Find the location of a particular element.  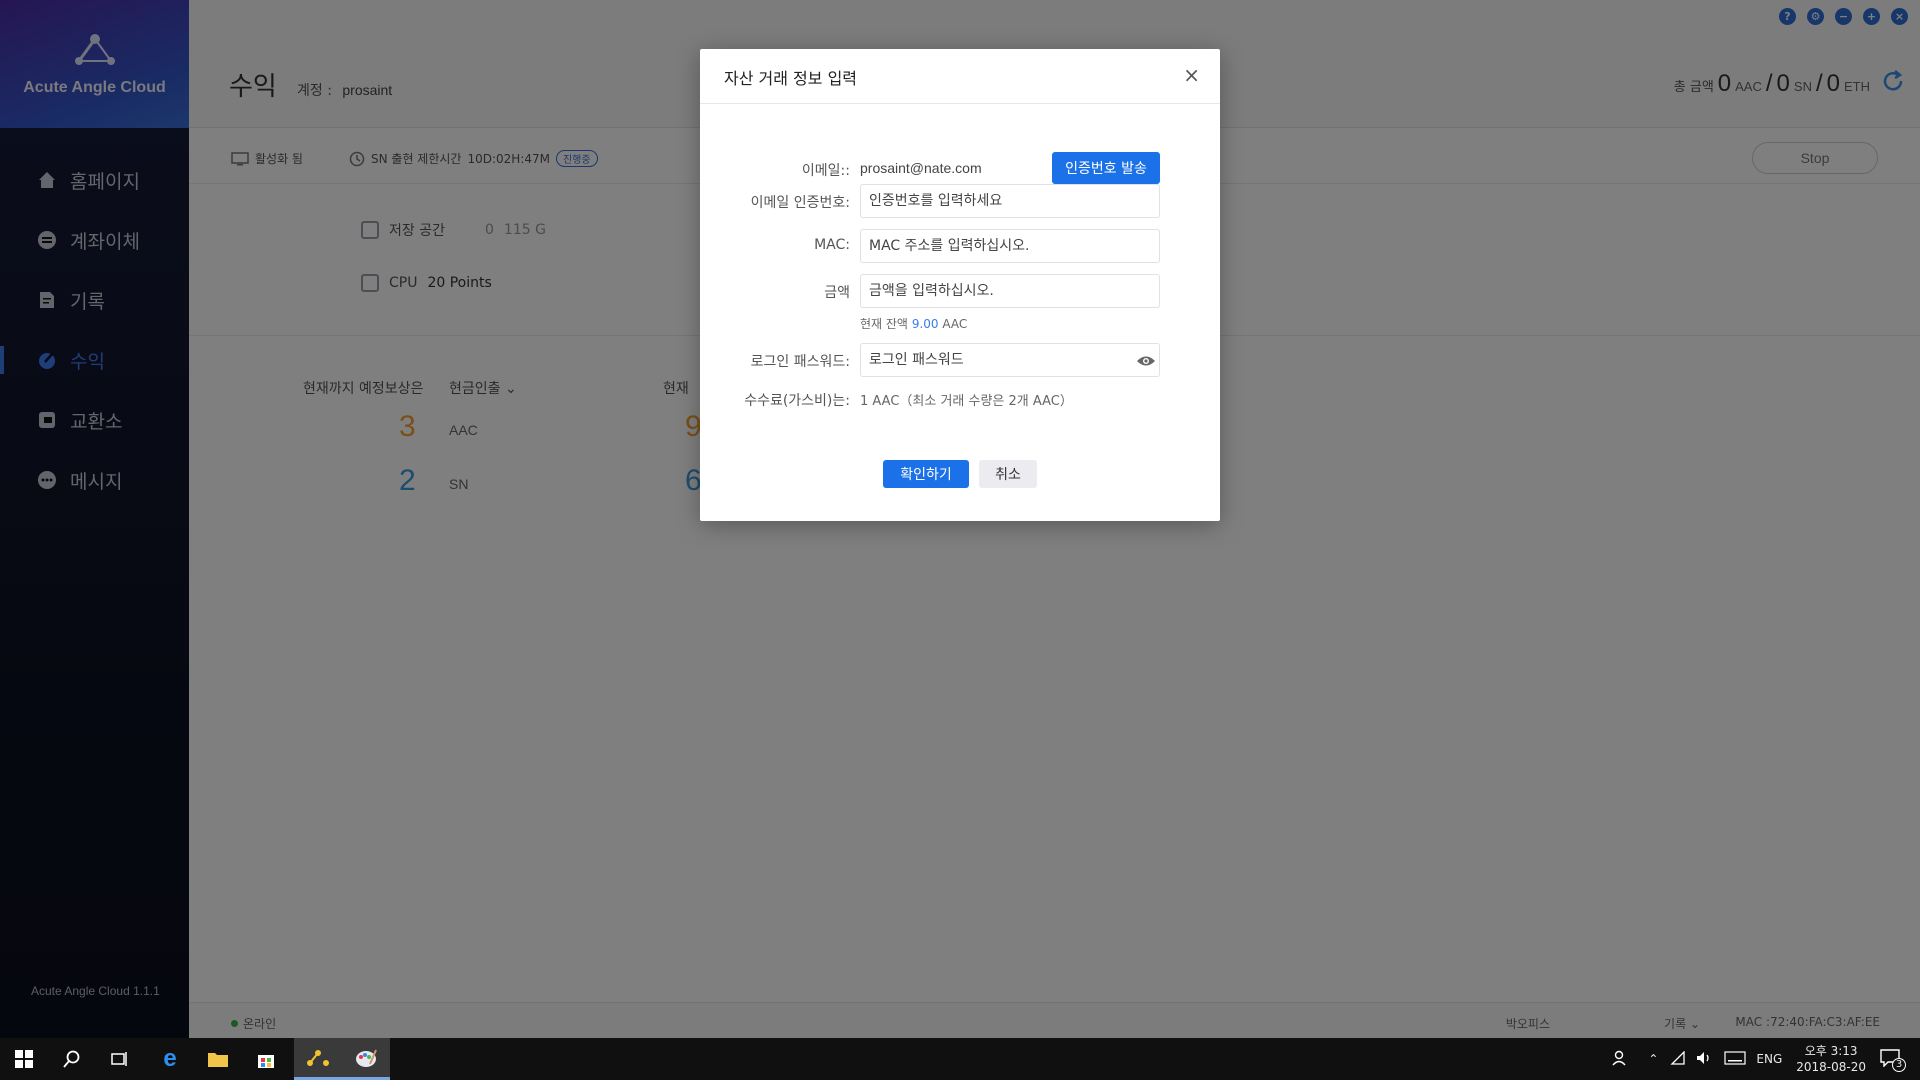

keyboard-icon is located at coordinates (1735, 1059).